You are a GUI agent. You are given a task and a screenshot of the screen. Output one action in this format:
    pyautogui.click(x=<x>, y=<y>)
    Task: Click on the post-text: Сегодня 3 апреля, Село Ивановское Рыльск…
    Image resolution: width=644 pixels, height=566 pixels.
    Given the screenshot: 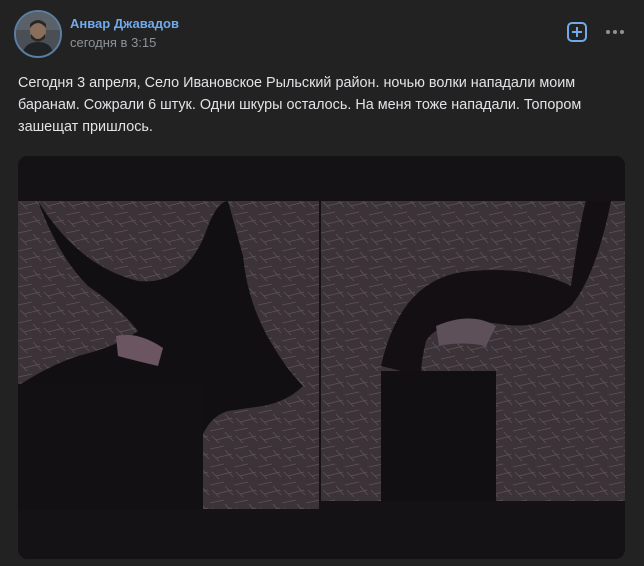 What is the action you would take?
    pyautogui.click(x=300, y=105)
    